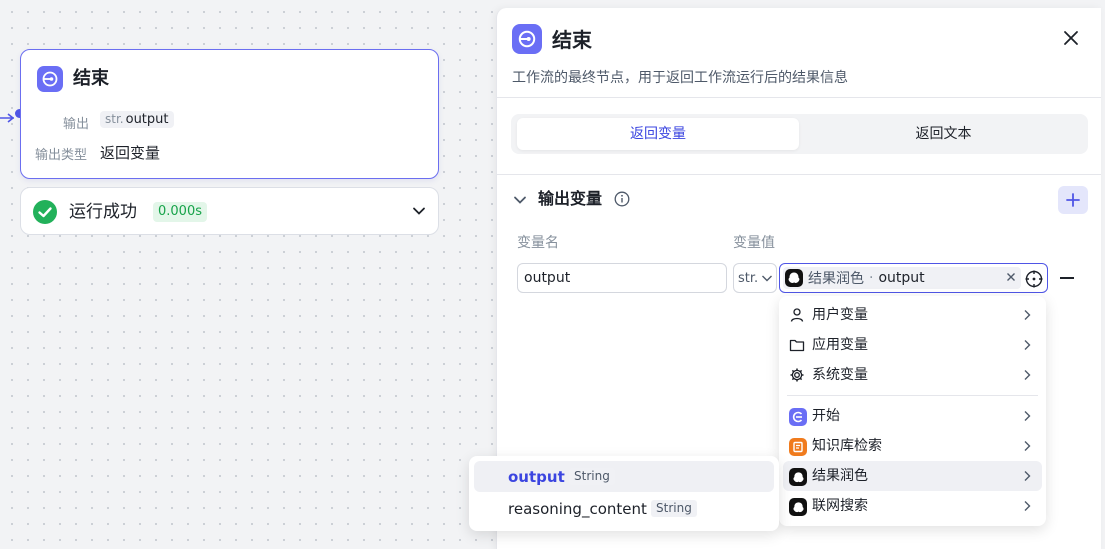 Image resolution: width=1105 pixels, height=549 pixels. What do you see at coordinates (680, 78) in the screenshot?
I see `panel-description: 工作流的最终节点，用于返回工作流运行后的结果信息` at bounding box center [680, 78].